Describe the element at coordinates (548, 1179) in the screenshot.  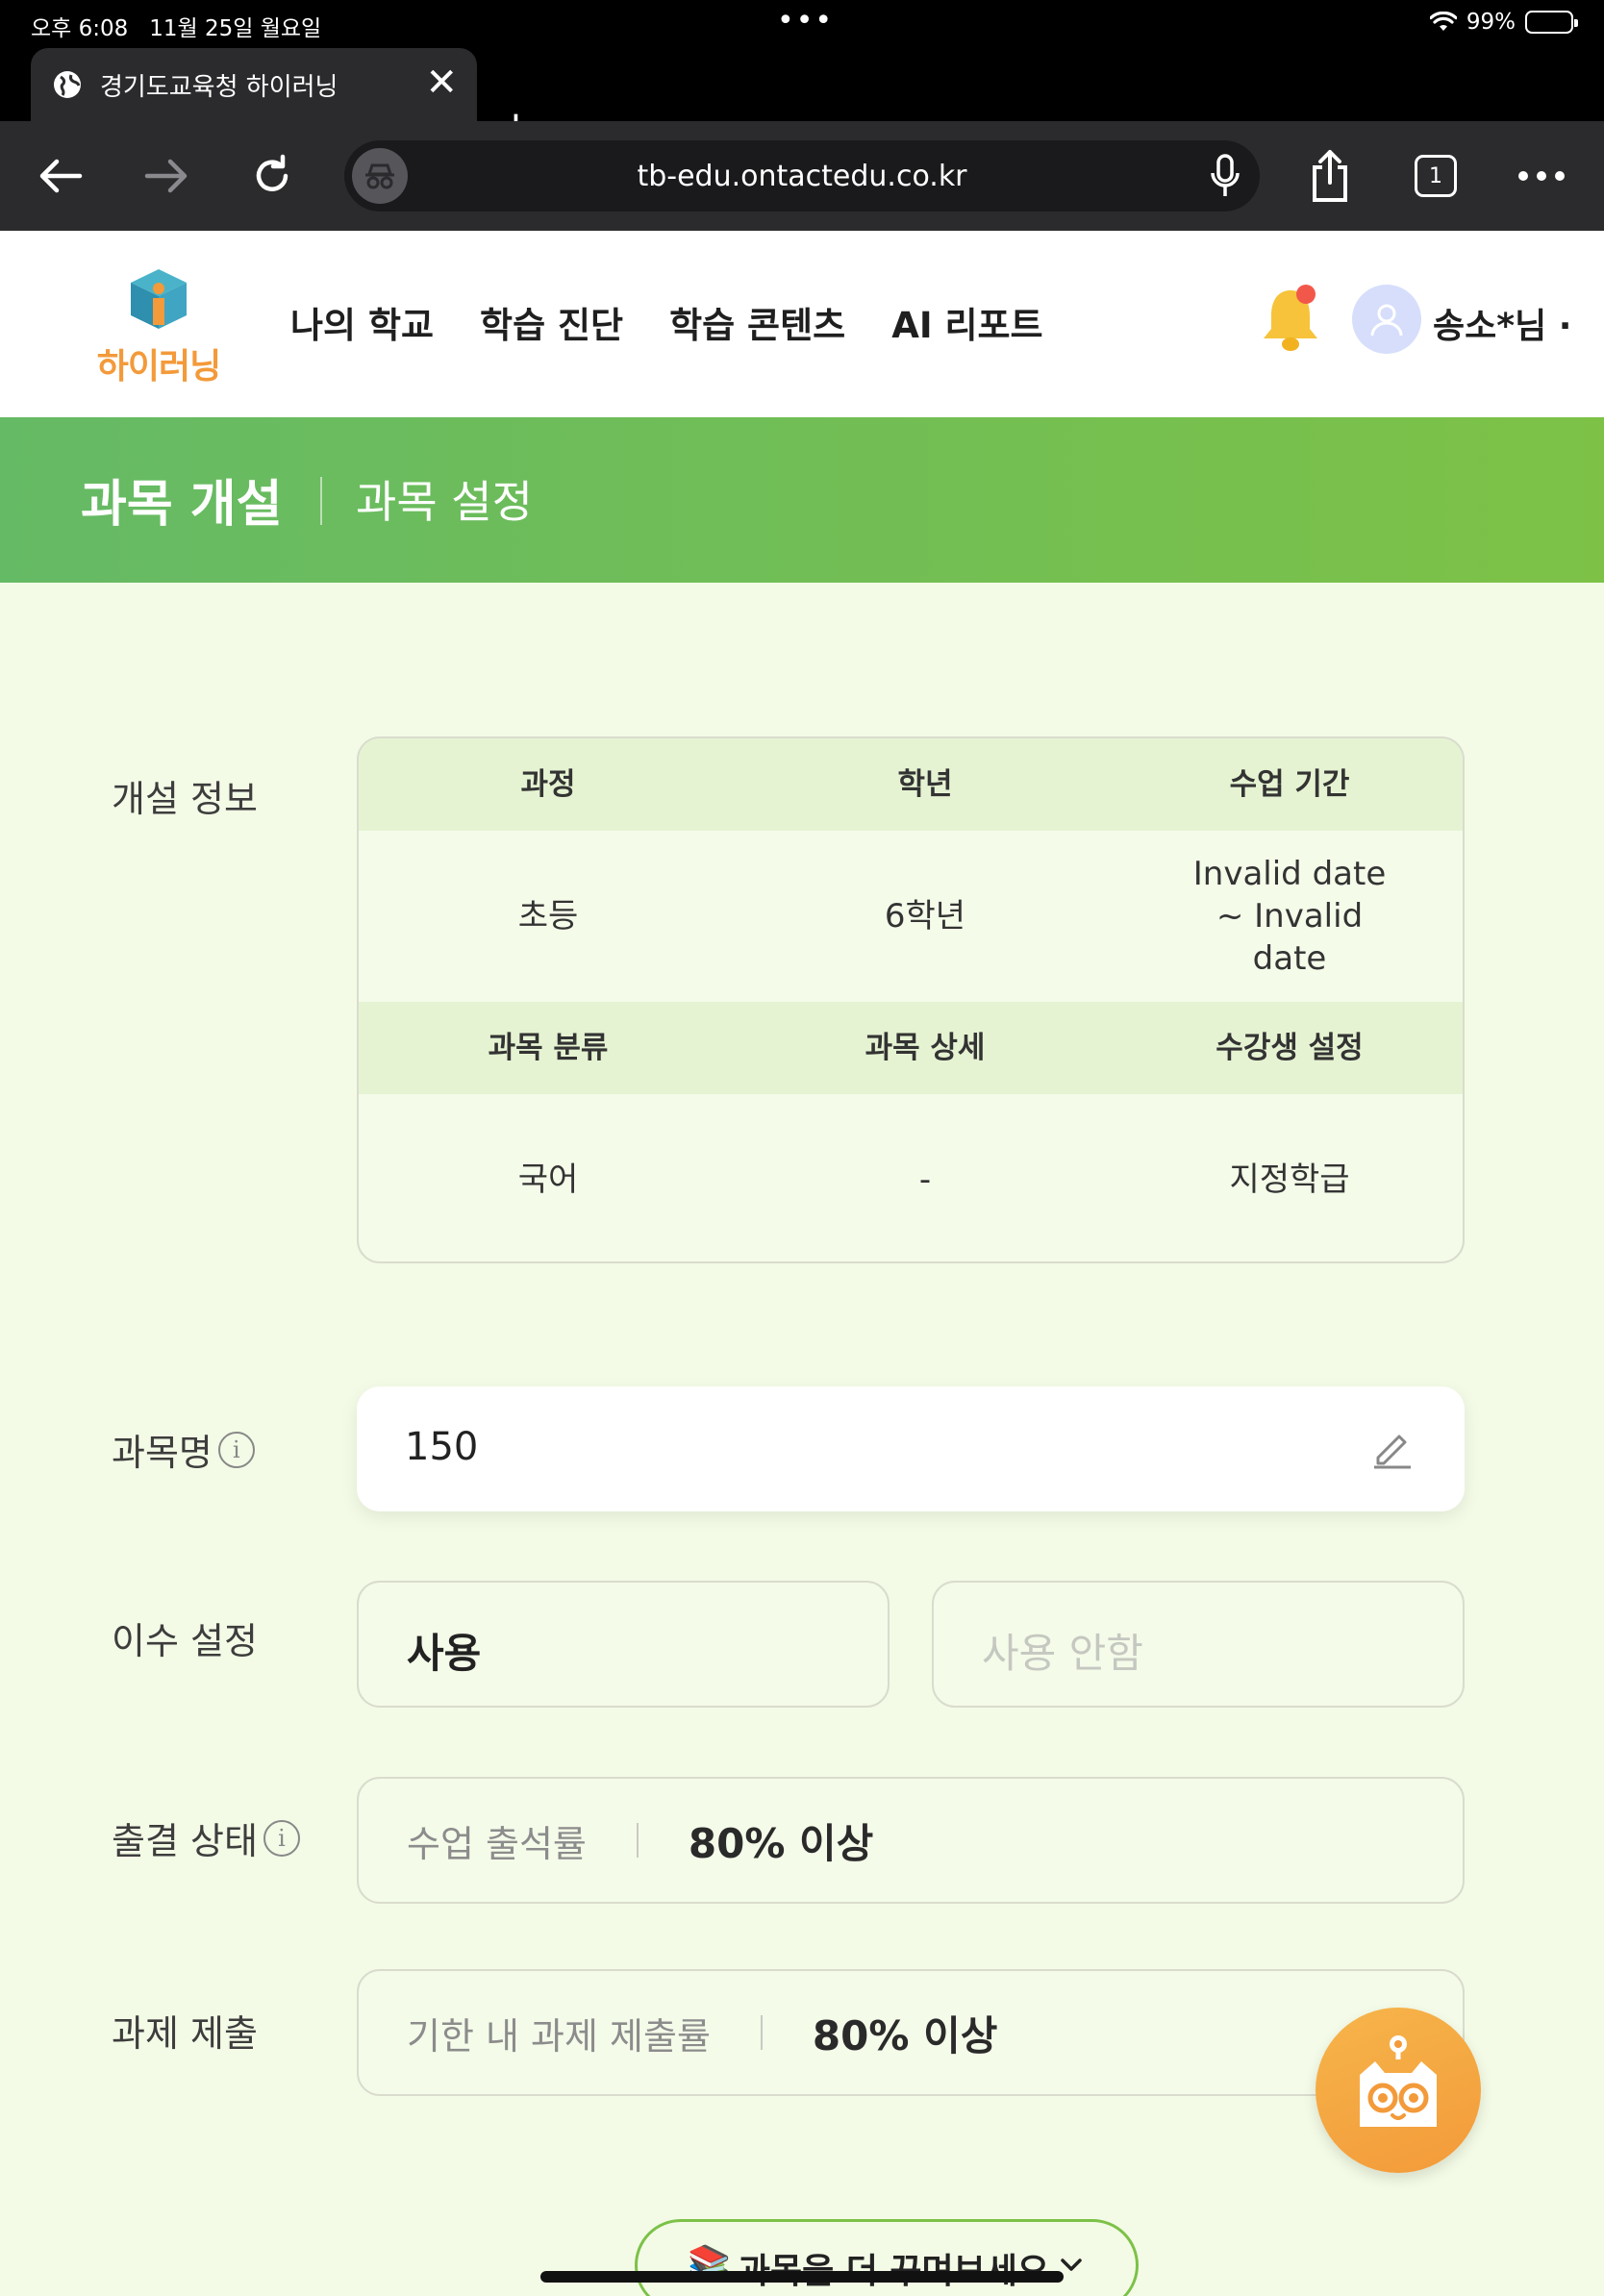
I see `value-subject-category: 국어` at that location.